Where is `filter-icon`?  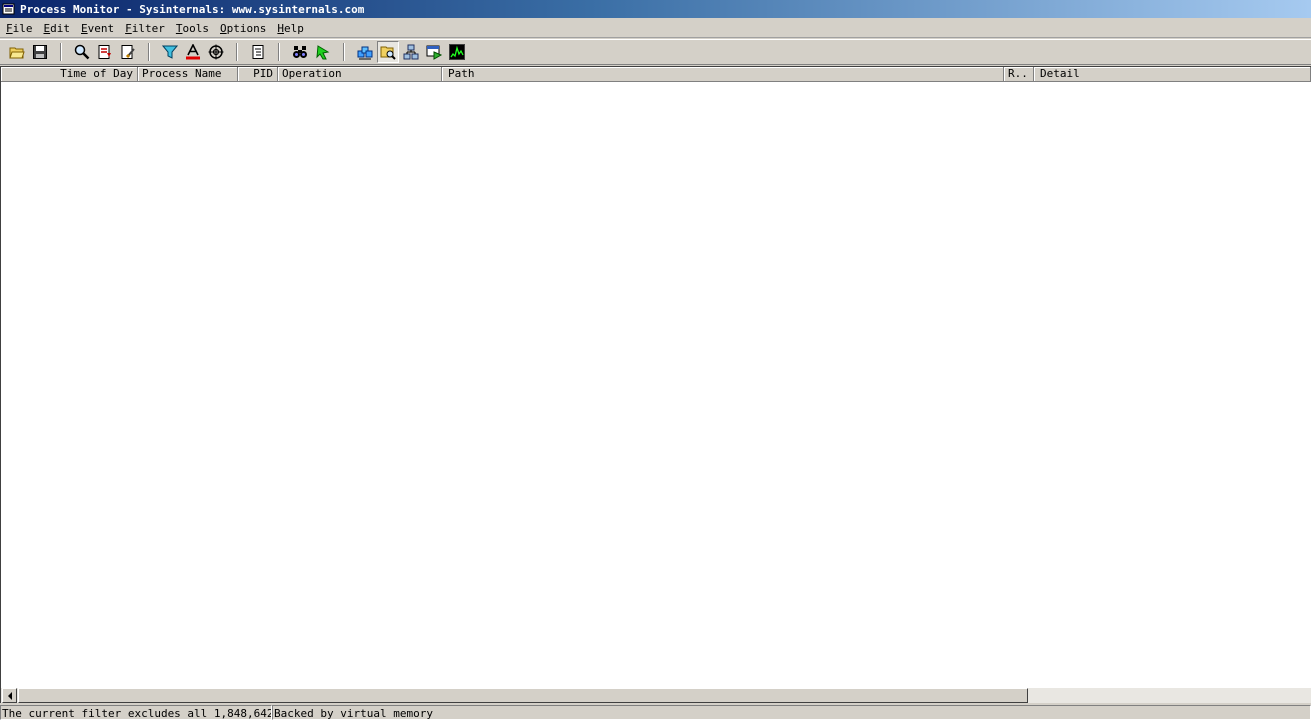
filter-icon is located at coordinates (170, 52).